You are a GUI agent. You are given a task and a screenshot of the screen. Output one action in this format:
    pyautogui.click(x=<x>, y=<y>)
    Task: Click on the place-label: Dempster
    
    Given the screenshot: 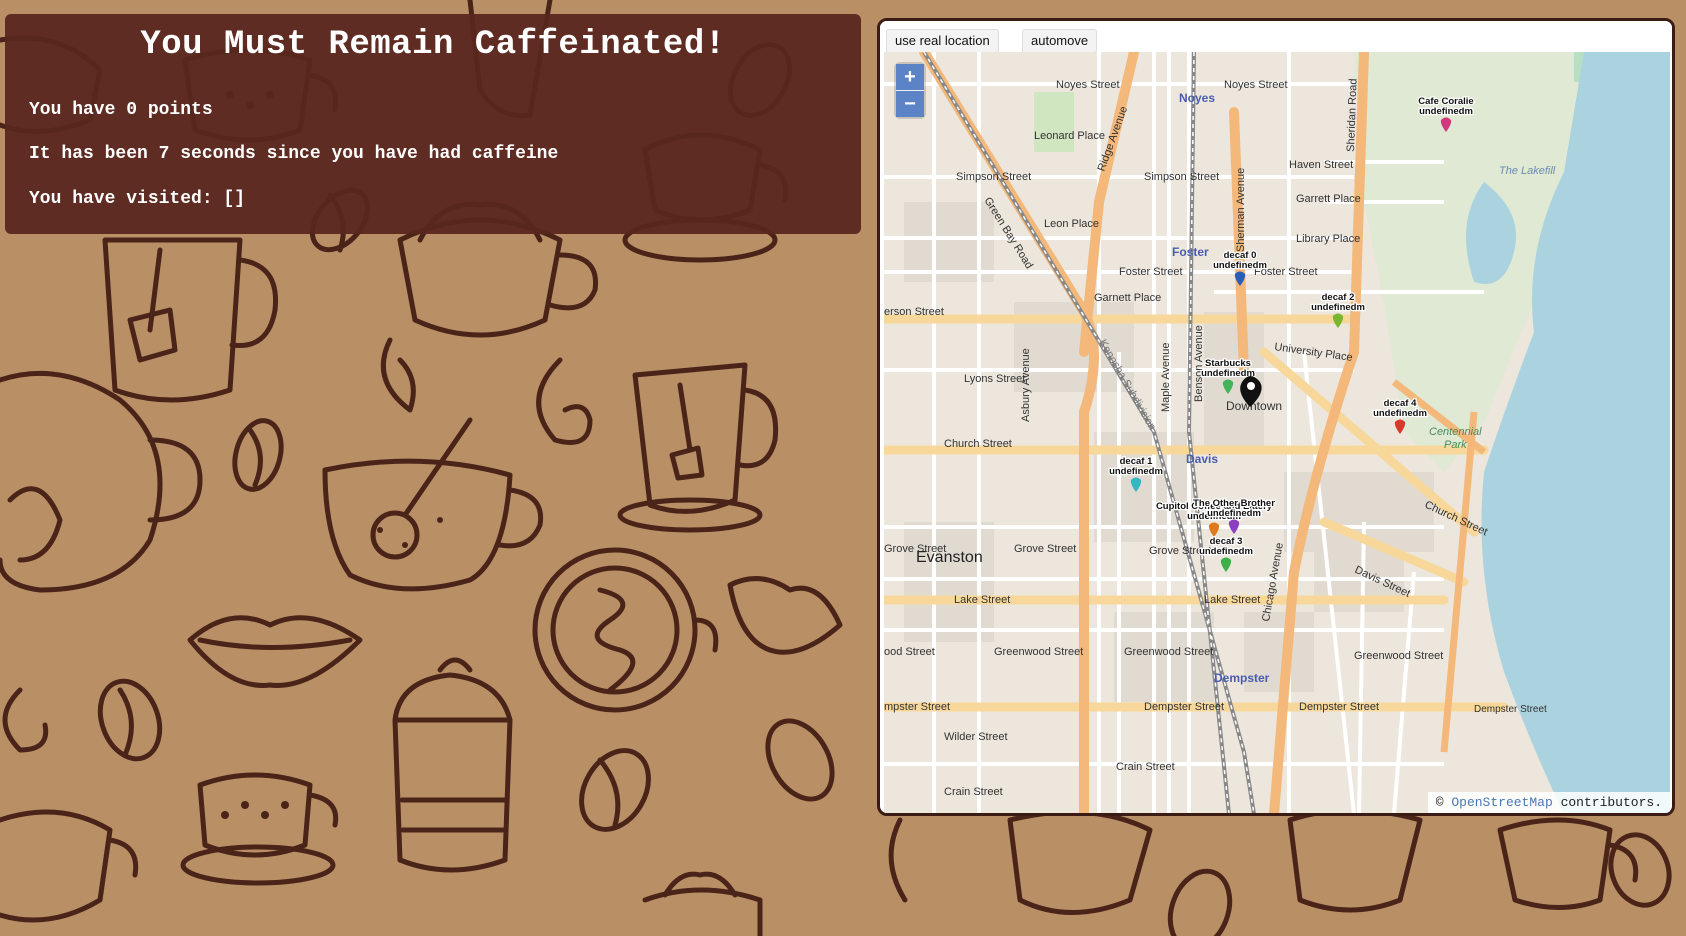 What is the action you would take?
    pyautogui.click(x=1242, y=678)
    